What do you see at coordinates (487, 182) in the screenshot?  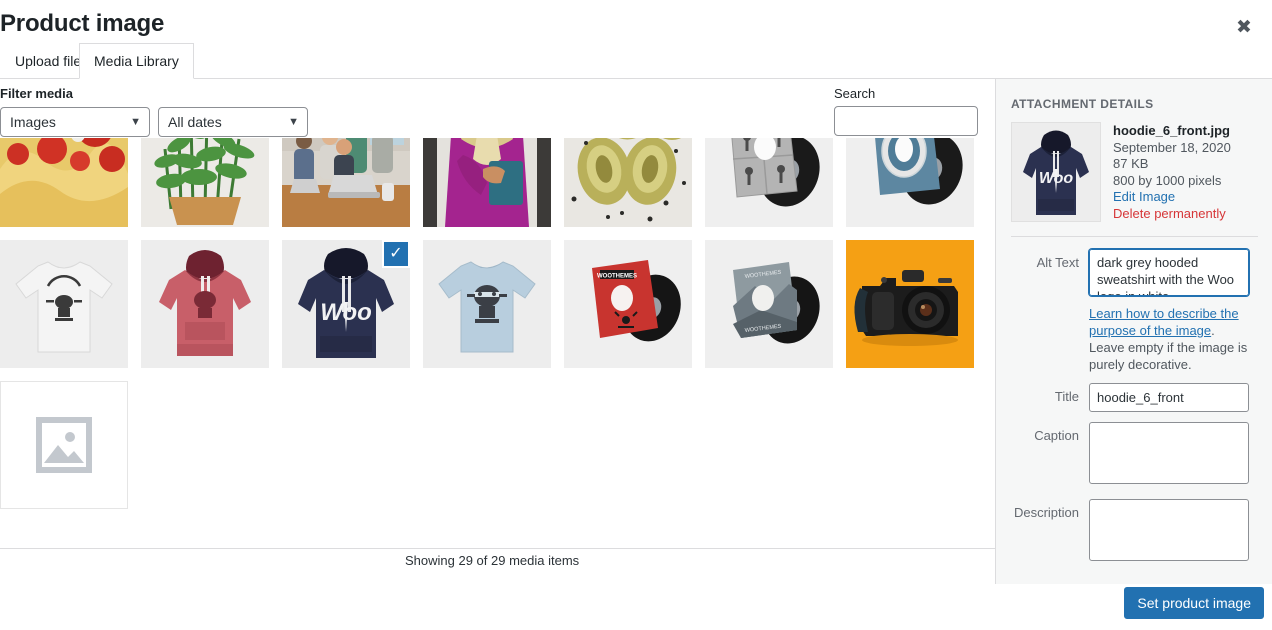 I see `media-item-woman-purple-dress` at bounding box center [487, 182].